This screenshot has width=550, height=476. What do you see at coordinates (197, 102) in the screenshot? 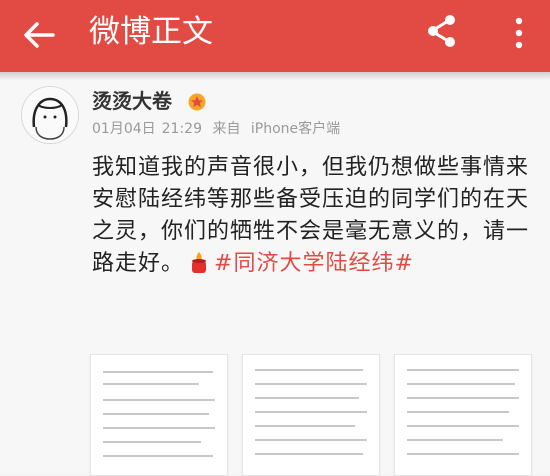
I see `verified-badge-icon` at bounding box center [197, 102].